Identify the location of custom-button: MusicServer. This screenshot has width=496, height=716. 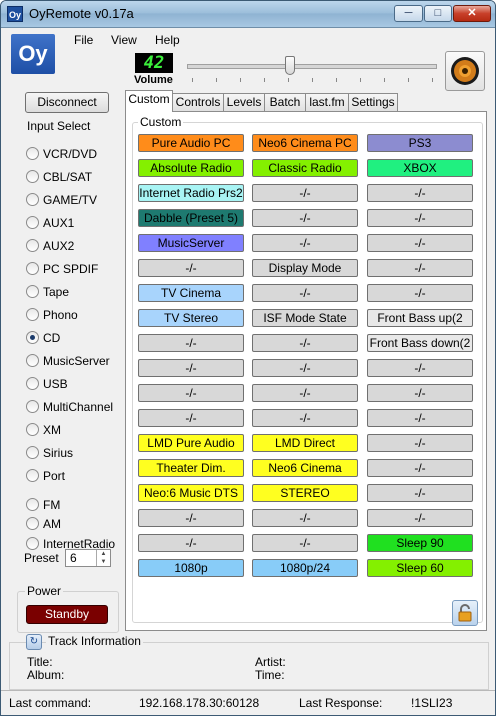
(191, 243).